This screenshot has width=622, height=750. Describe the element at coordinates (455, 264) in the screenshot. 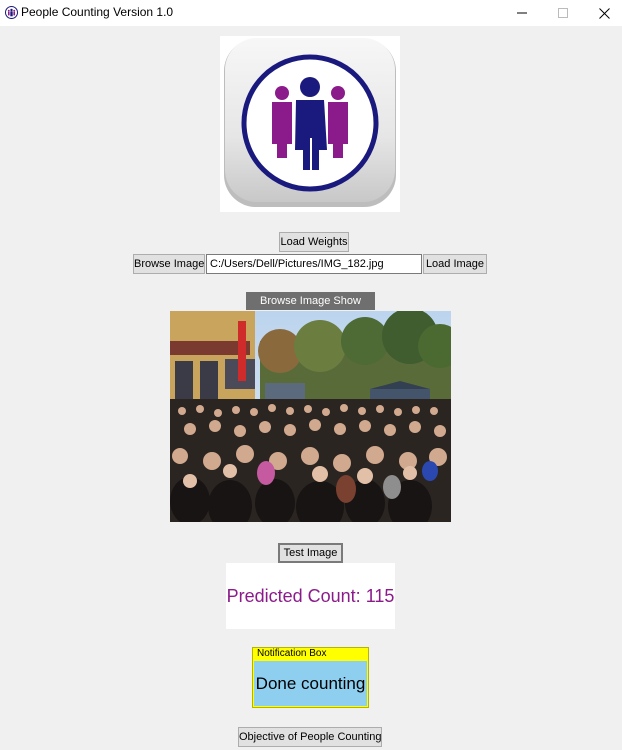

I see `load-image-button: Load Image` at that location.